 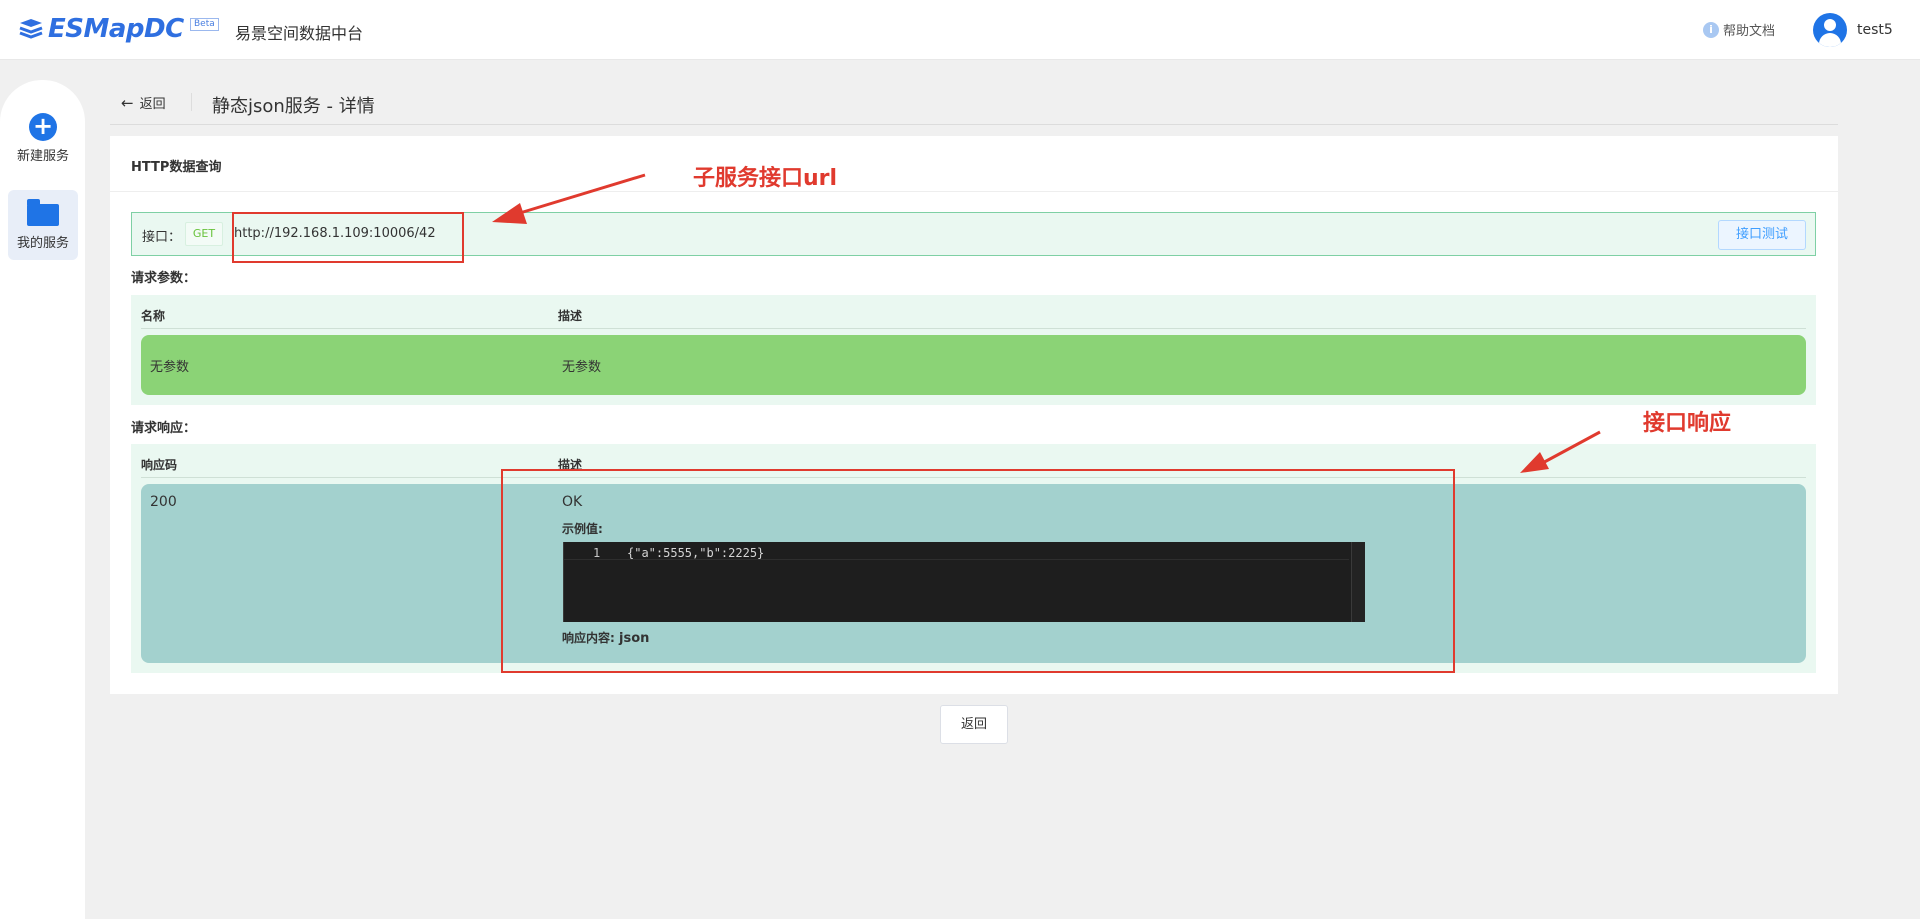 I want to click on url-arrow-icon, so click(x=569, y=198).